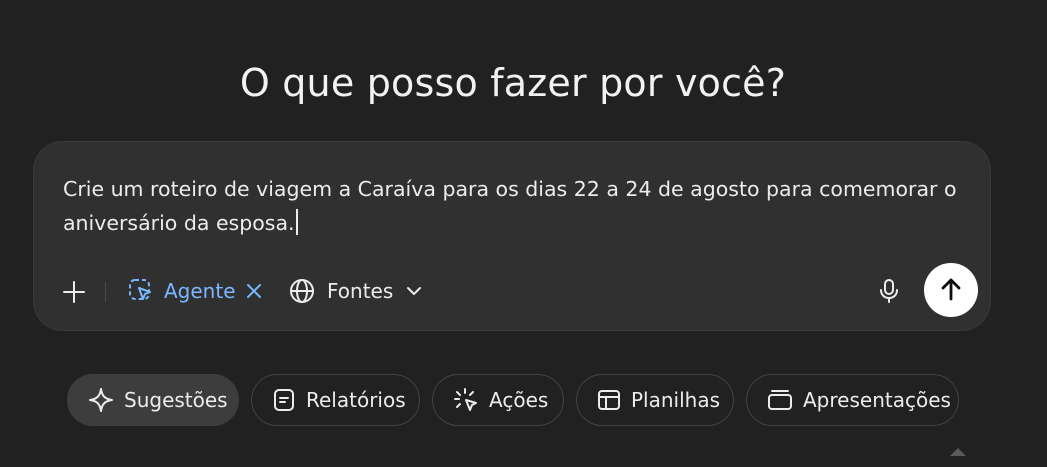 The width and height of the screenshot is (1047, 467). What do you see at coordinates (609, 400) in the screenshot?
I see `table-icon` at bounding box center [609, 400].